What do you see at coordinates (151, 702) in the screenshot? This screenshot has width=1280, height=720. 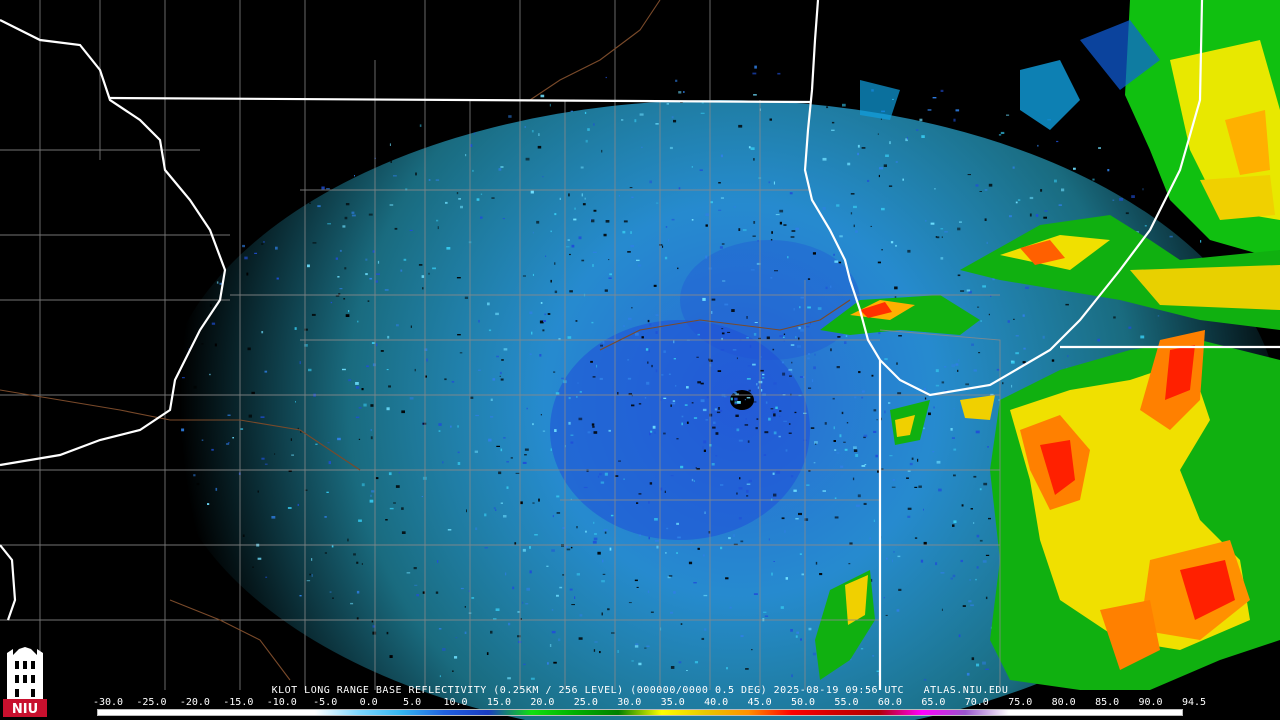 I see `scale-label: -25.0` at bounding box center [151, 702].